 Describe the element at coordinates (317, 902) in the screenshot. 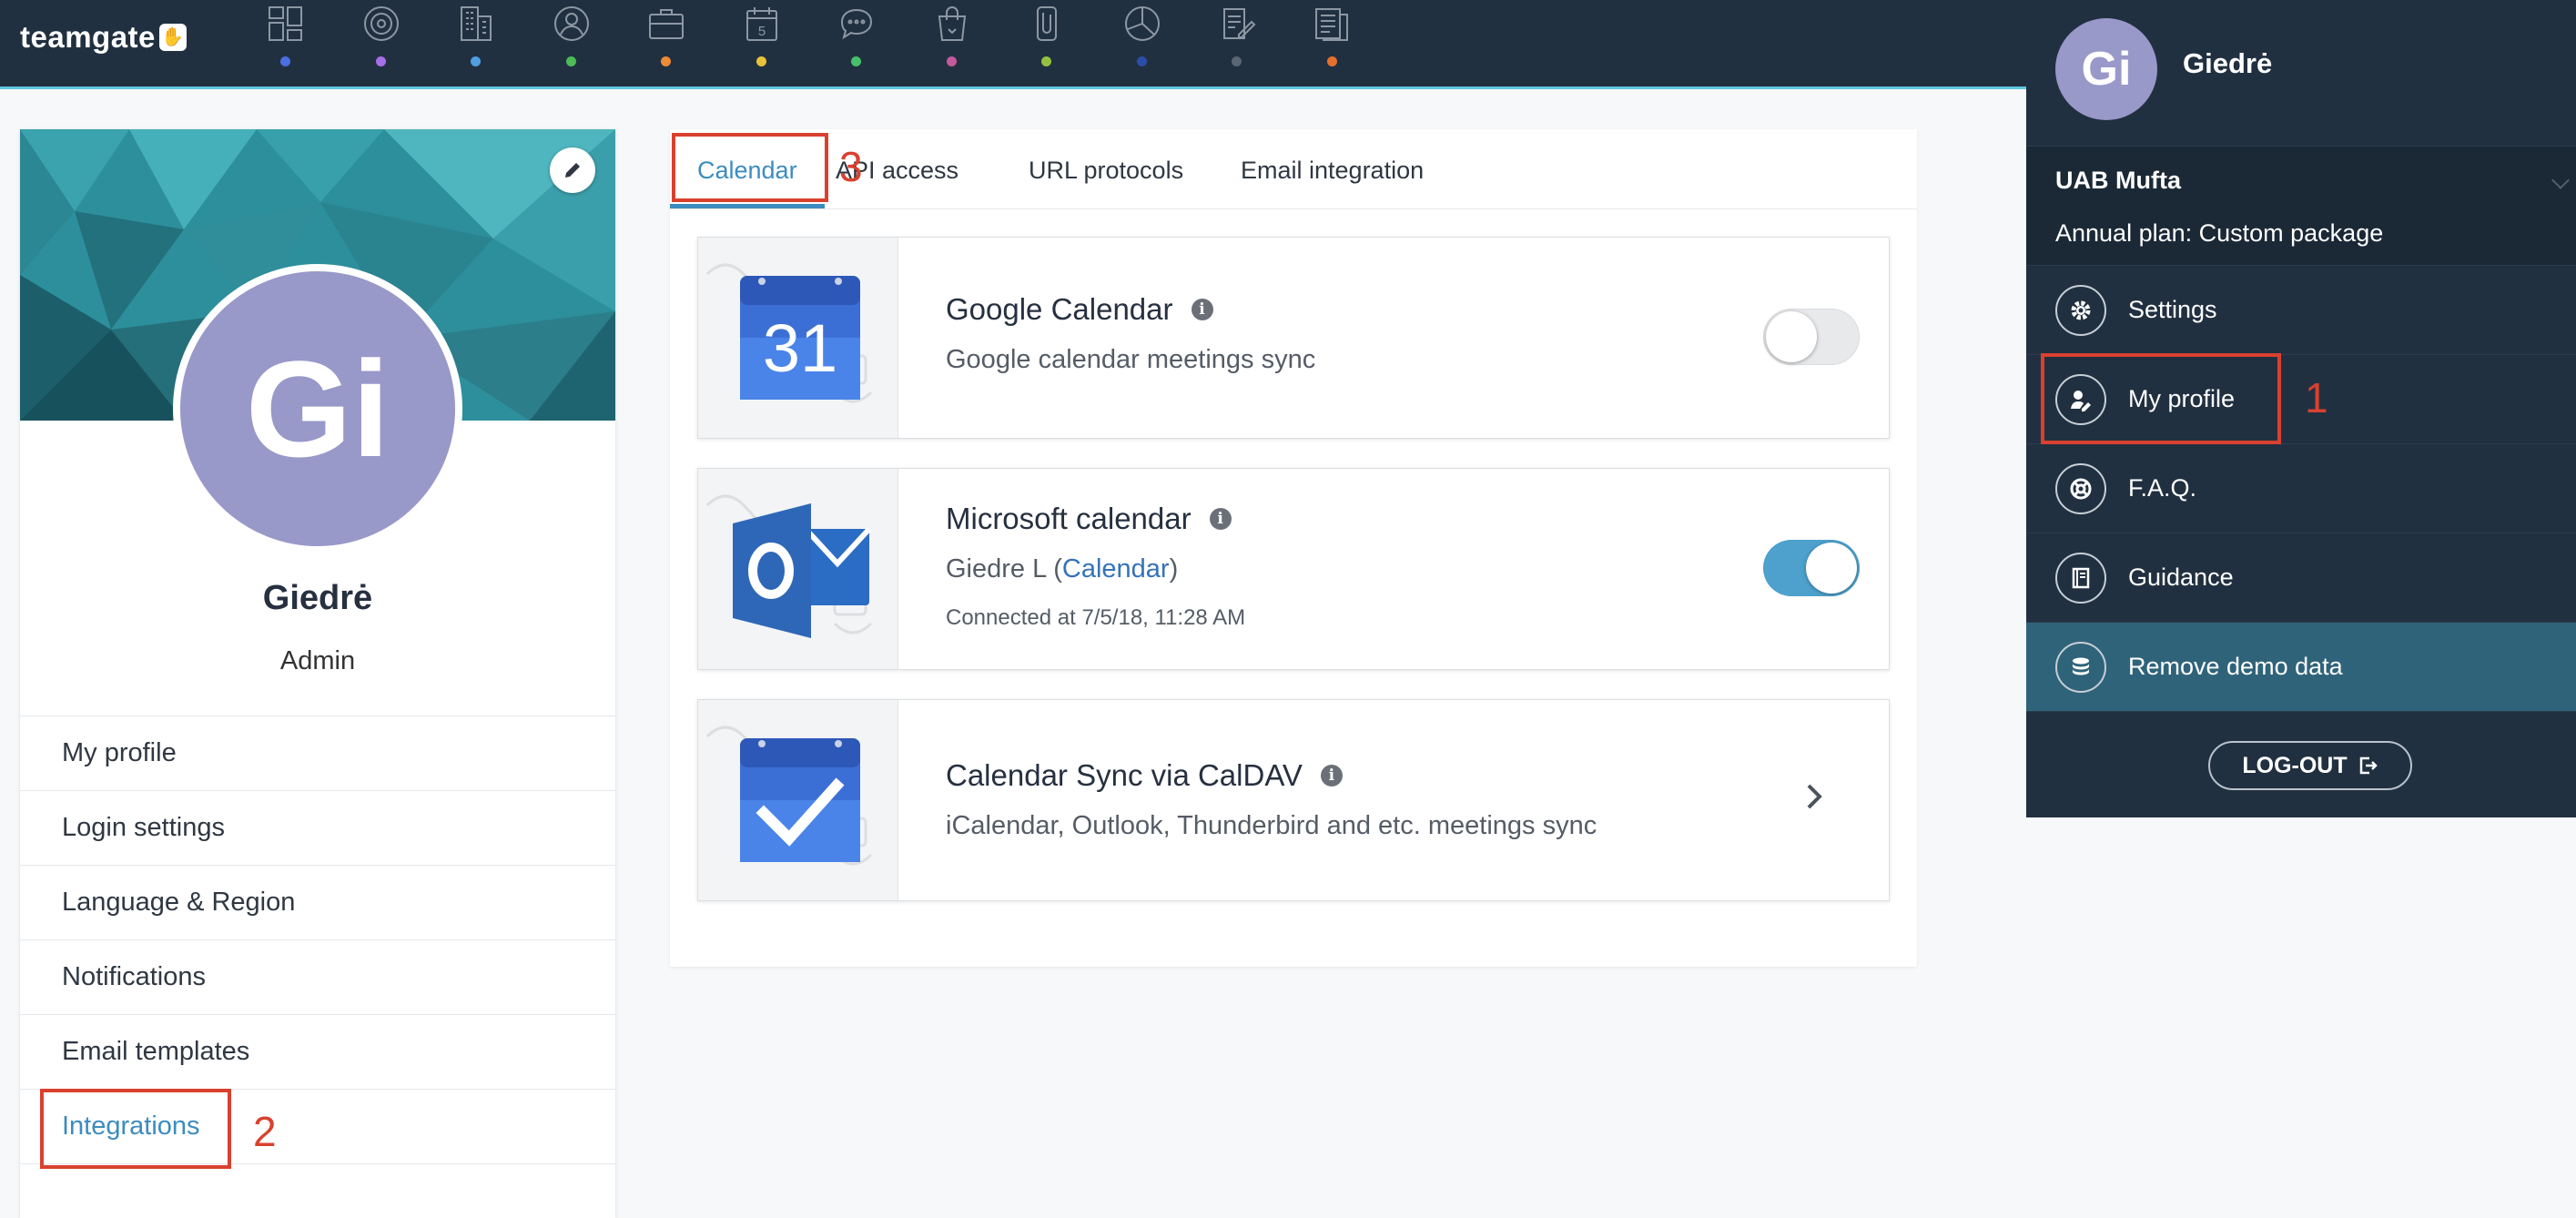

I see `menu-item-language-region: Language & Region` at that location.